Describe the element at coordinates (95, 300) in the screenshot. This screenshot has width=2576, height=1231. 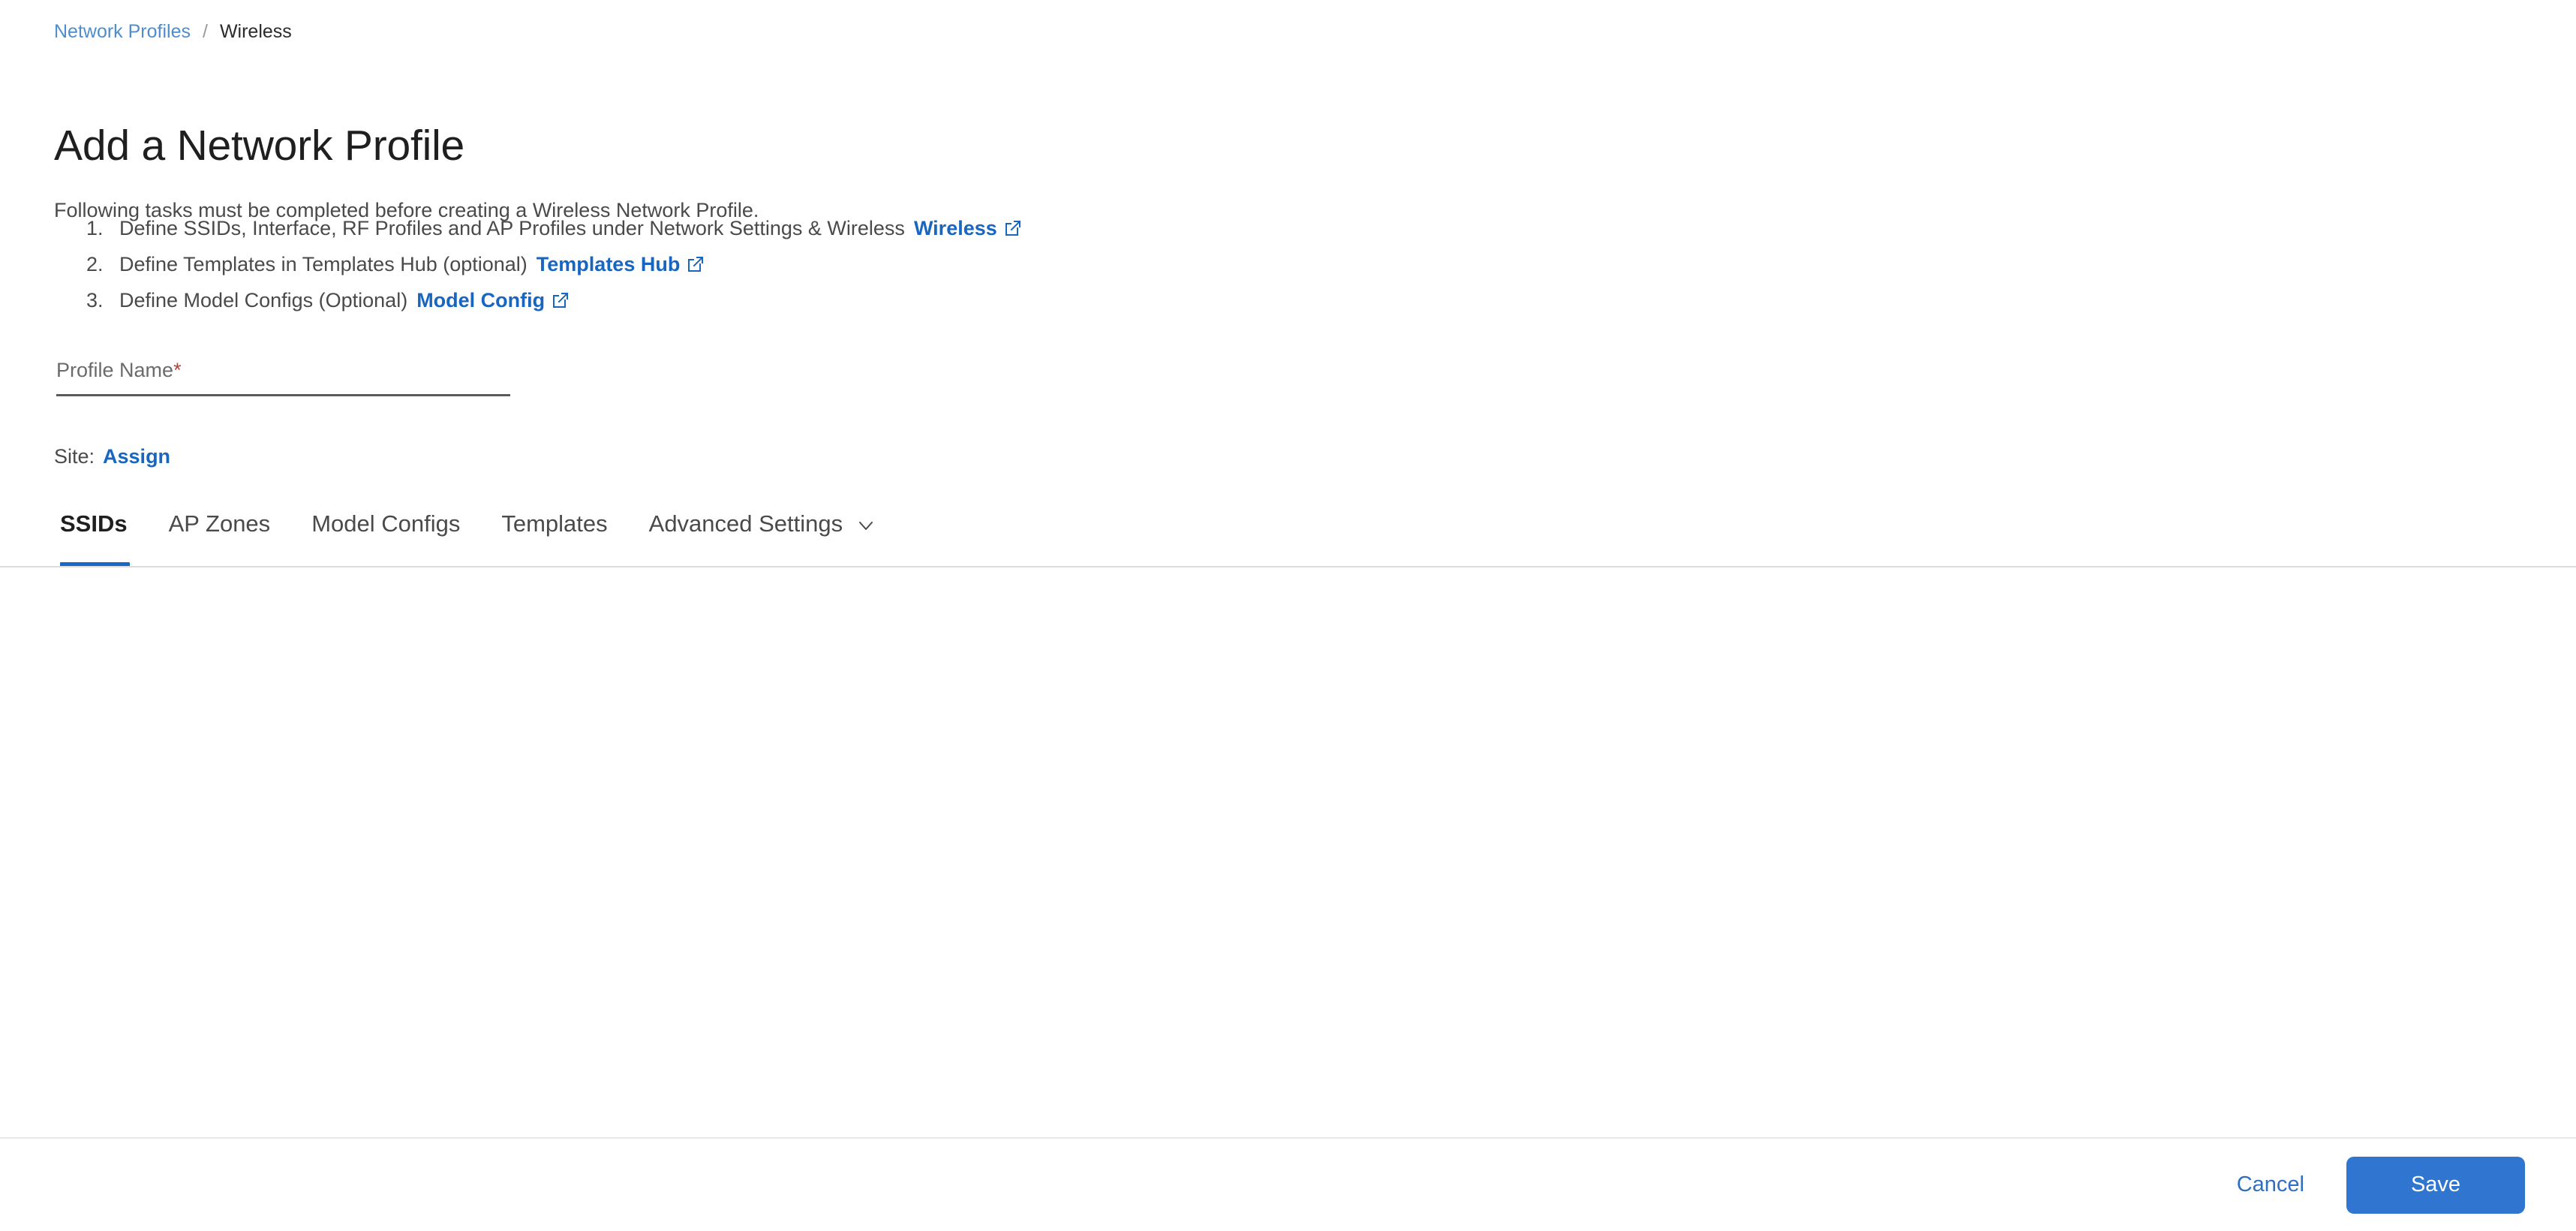
I see `task-number: 3.` at that location.